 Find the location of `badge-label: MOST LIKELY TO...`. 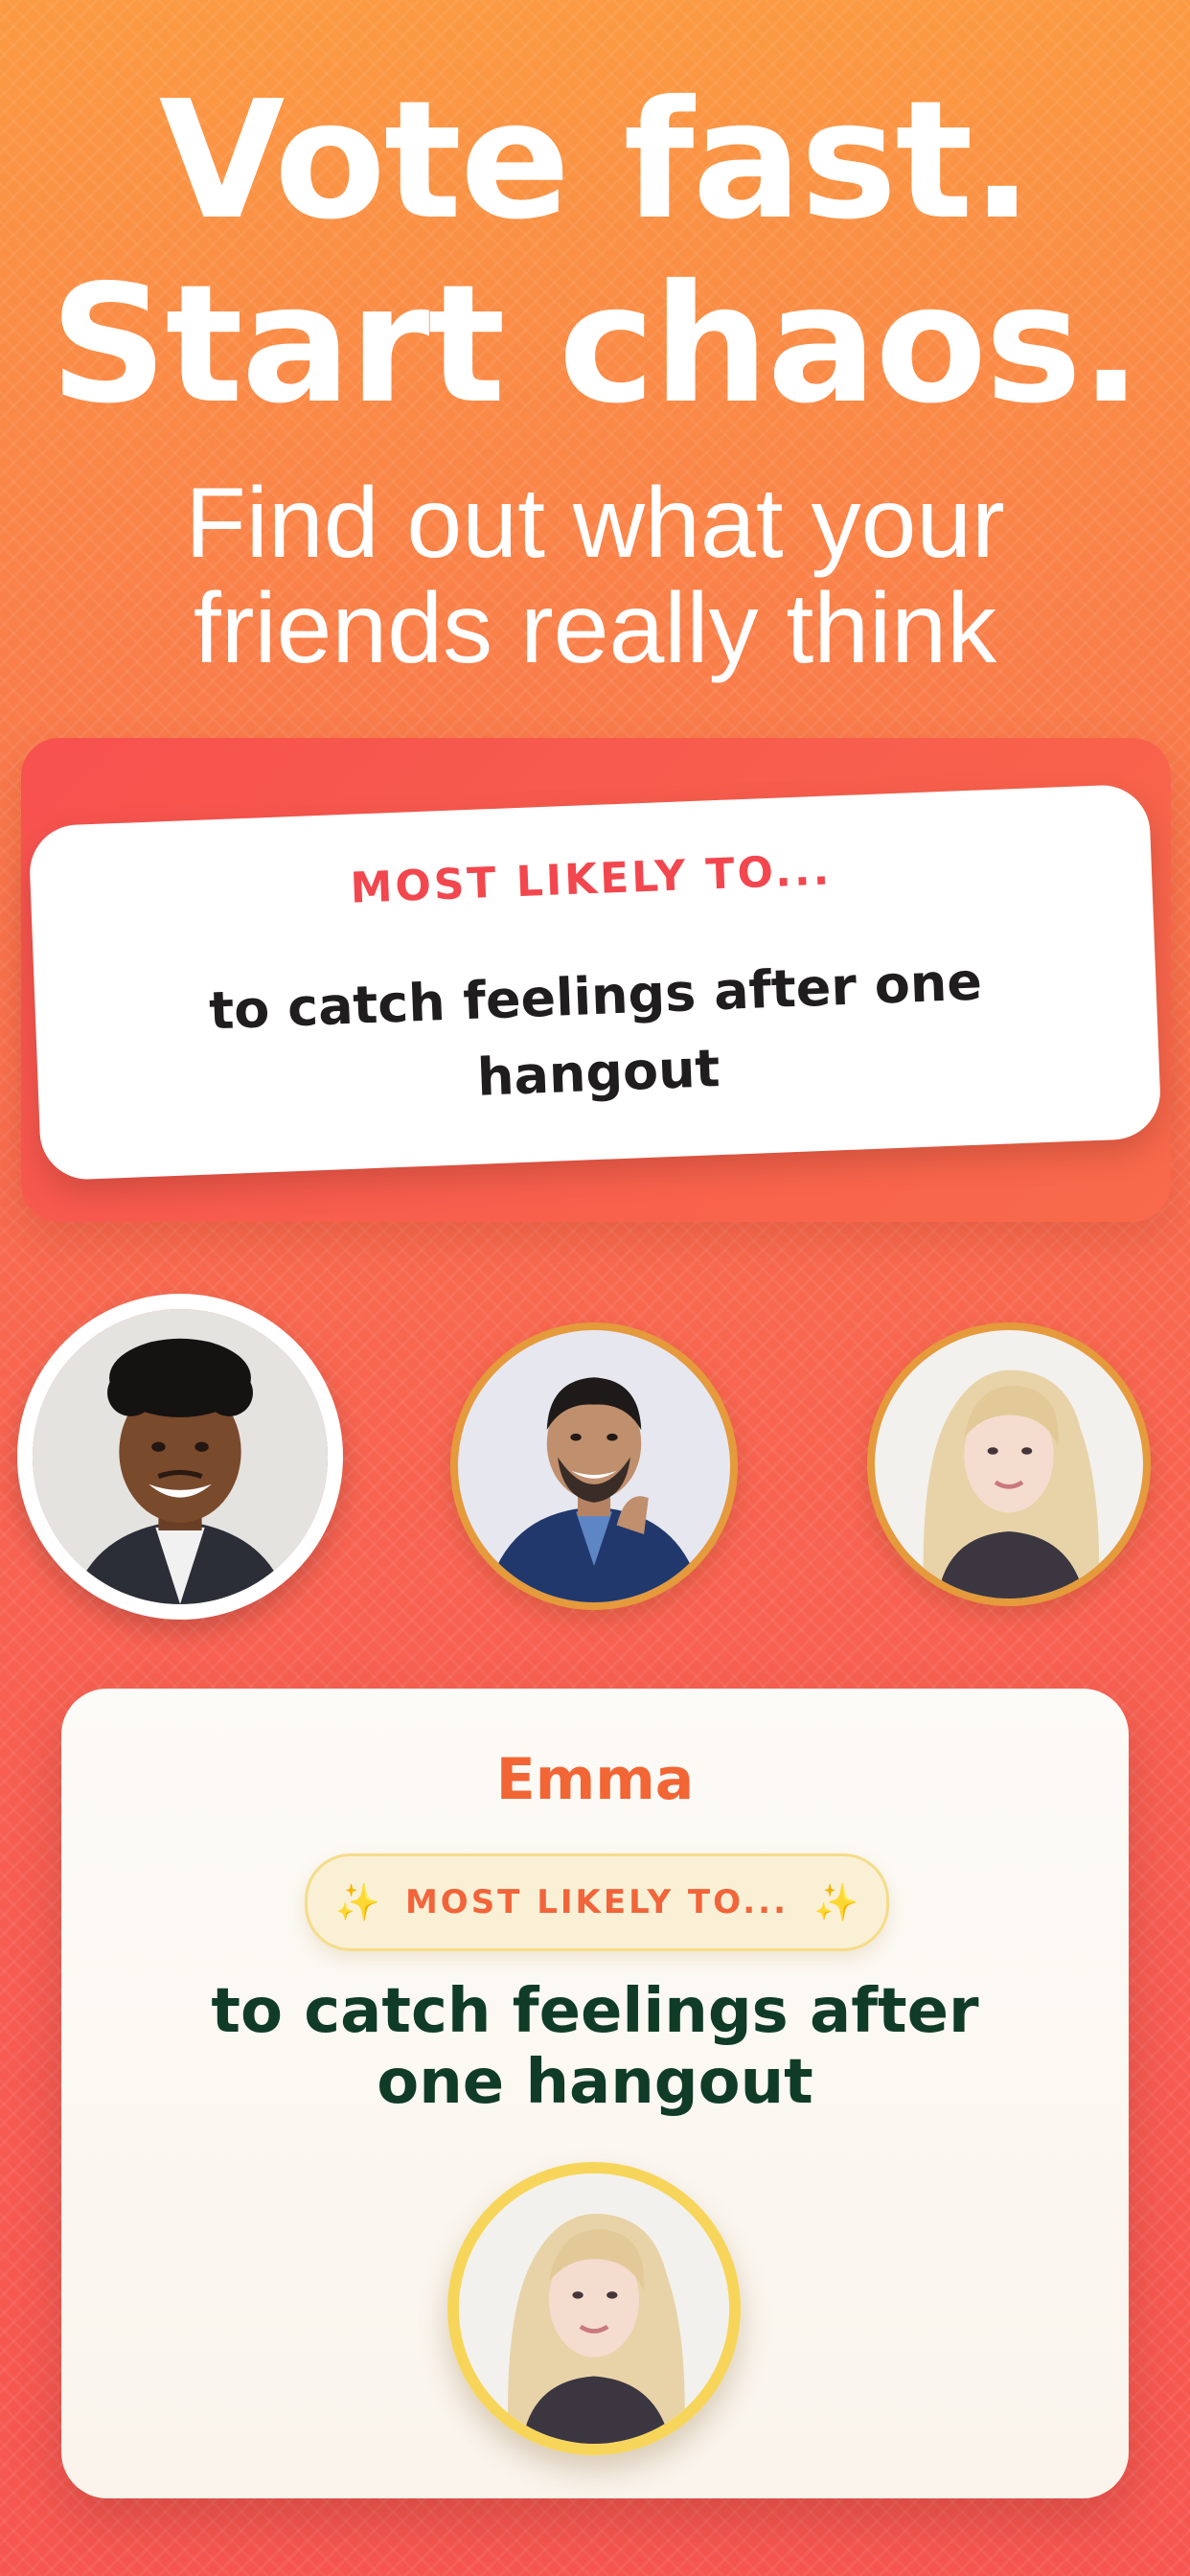

badge-label: MOST LIKELY TO... is located at coordinates (597, 1902).